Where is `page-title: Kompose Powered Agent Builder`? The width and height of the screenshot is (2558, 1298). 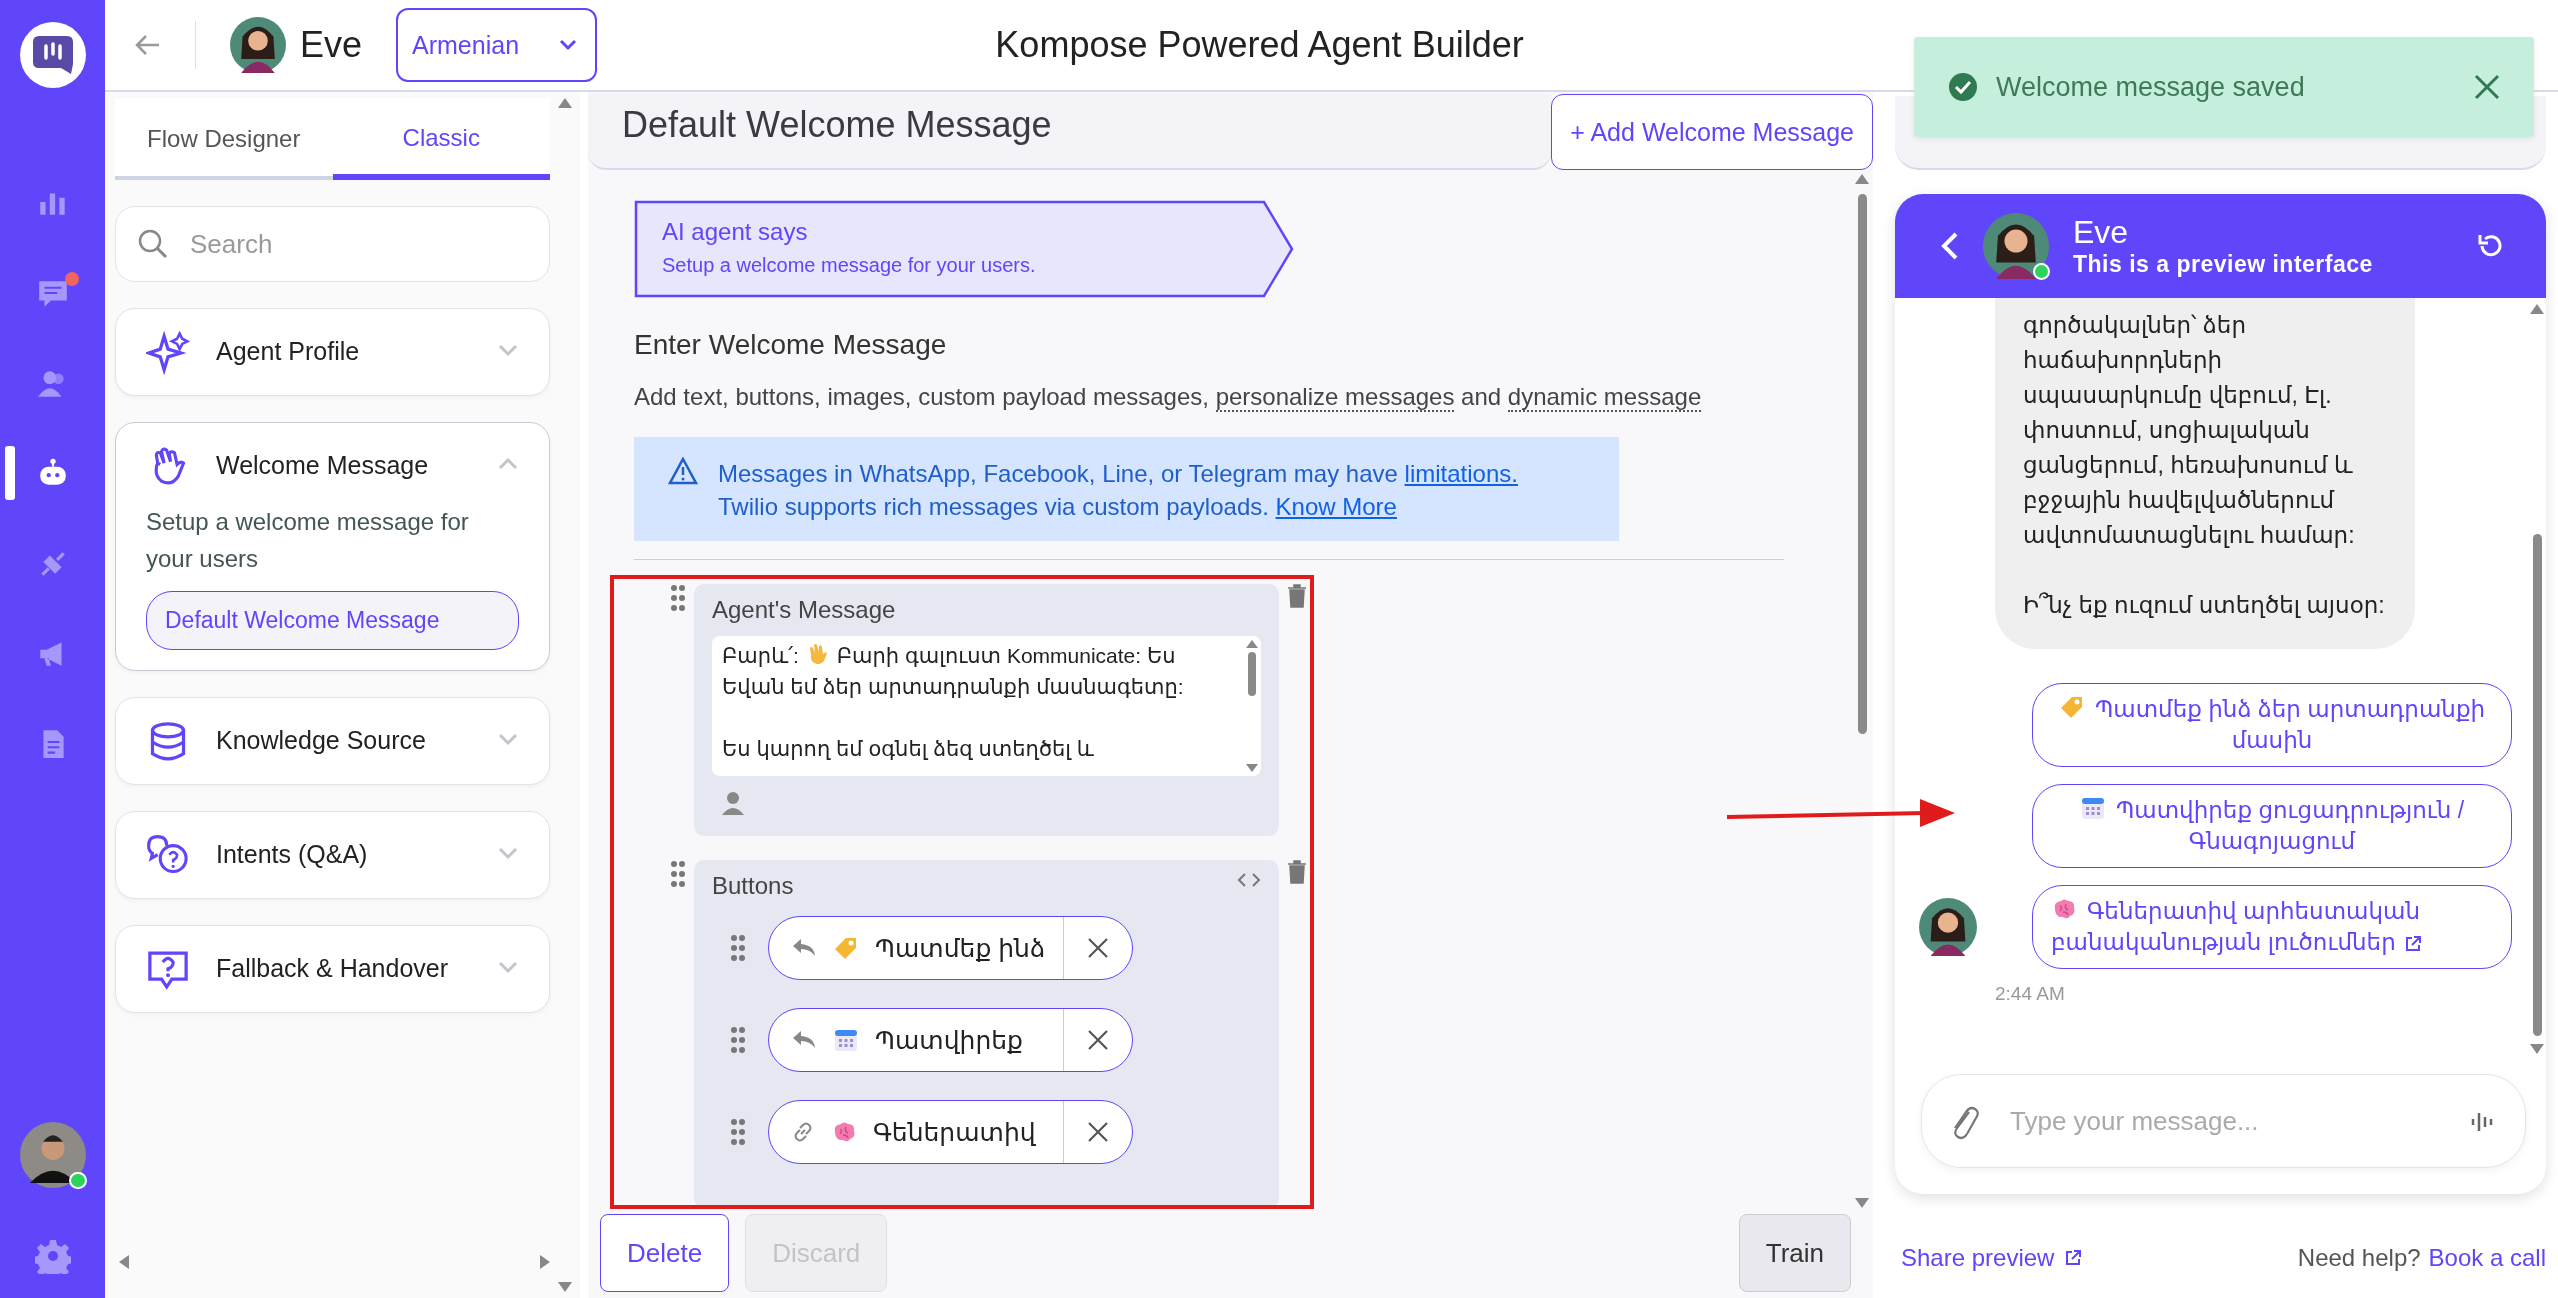 page-title: Kompose Powered Agent Builder is located at coordinates (1259, 45).